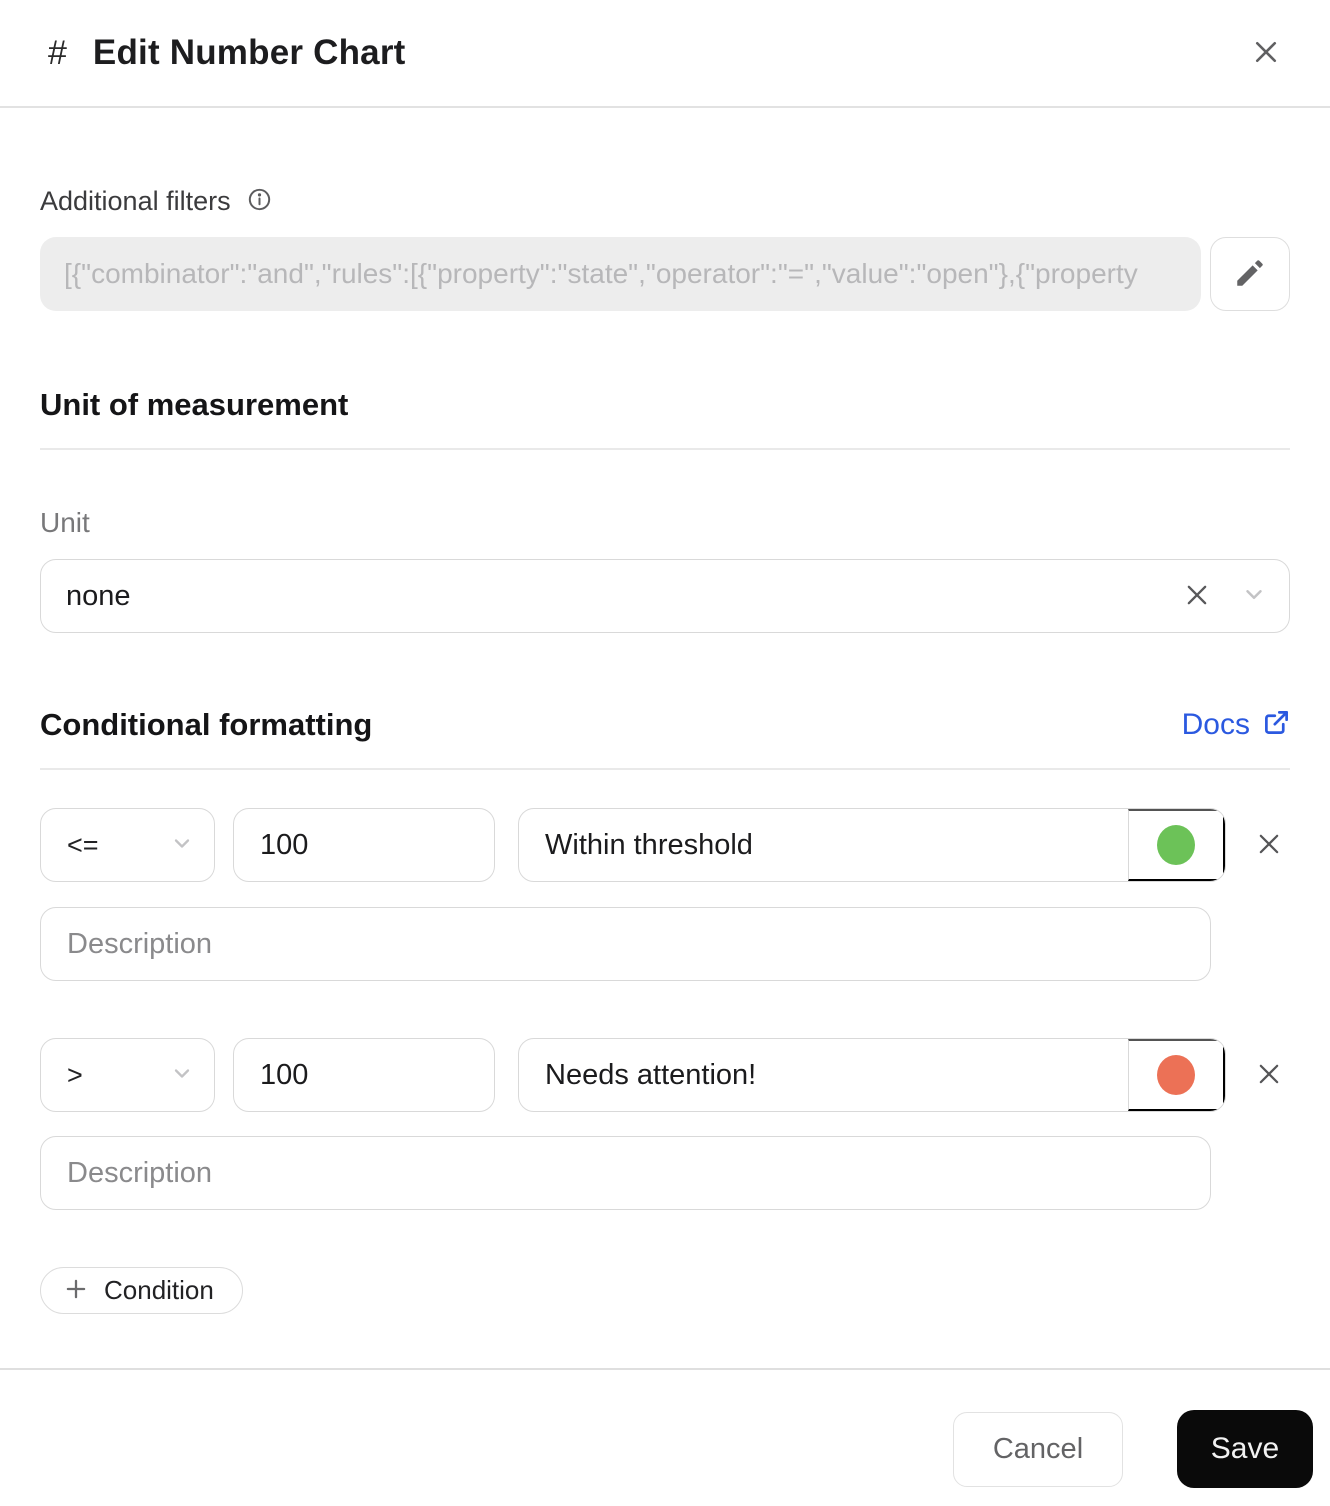 Image resolution: width=1330 pixels, height=1506 pixels. What do you see at coordinates (194, 404) in the screenshot?
I see `unit-section-heading: Unit of measurement` at bounding box center [194, 404].